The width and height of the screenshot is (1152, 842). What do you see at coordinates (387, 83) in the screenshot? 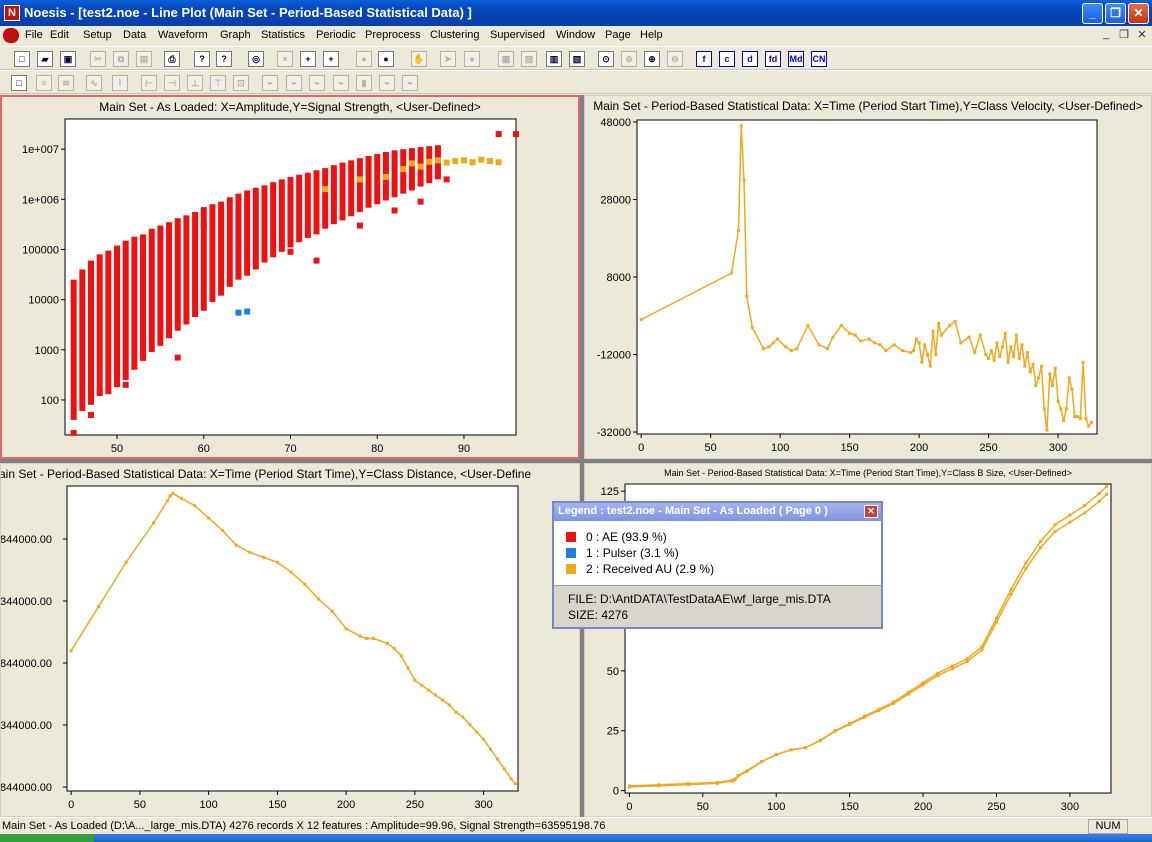
I see `signal6-icon: ⌁` at bounding box center [387, 83].